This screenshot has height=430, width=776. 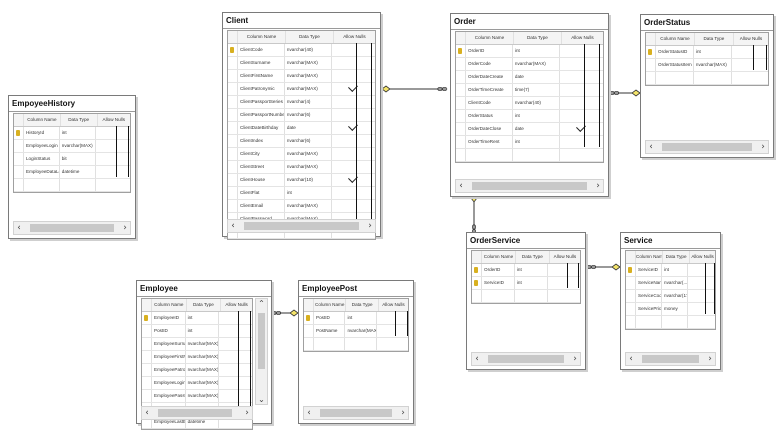 What do you see at coordinates (169, 357) in the screenshot?
I see `column-name: EmployeeFirstName` at bounding box center [169, 357].